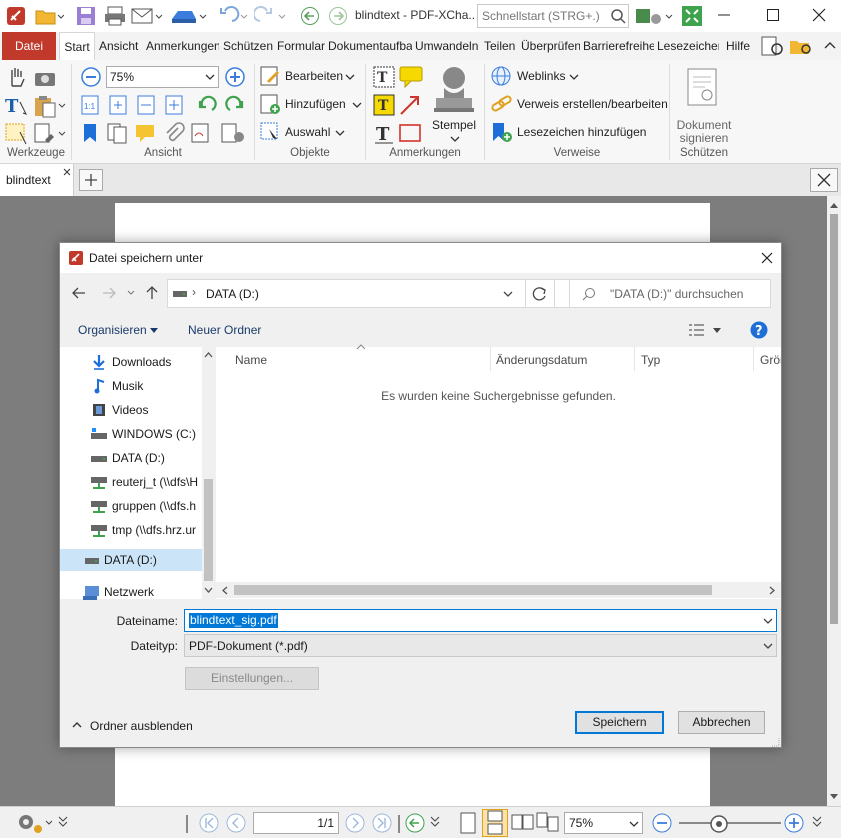  I want to click on last-page-icon, so click(382, 823).